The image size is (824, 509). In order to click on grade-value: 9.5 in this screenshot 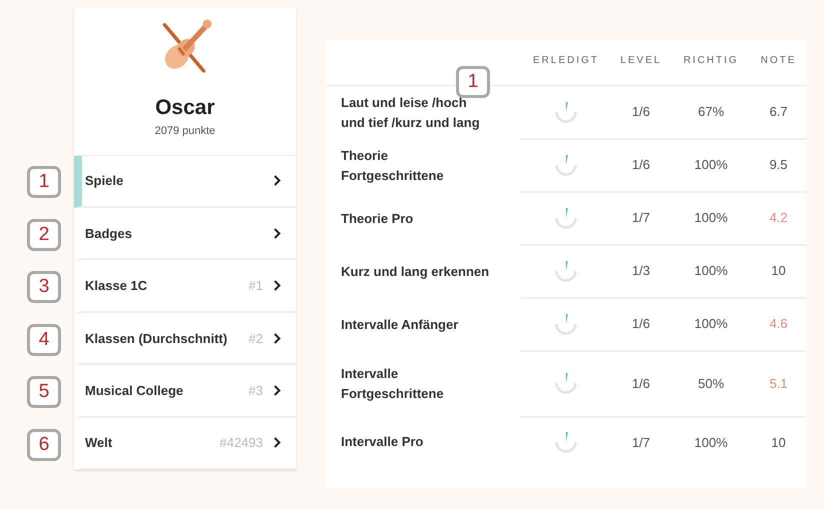, I will do `click(778, 164)`.